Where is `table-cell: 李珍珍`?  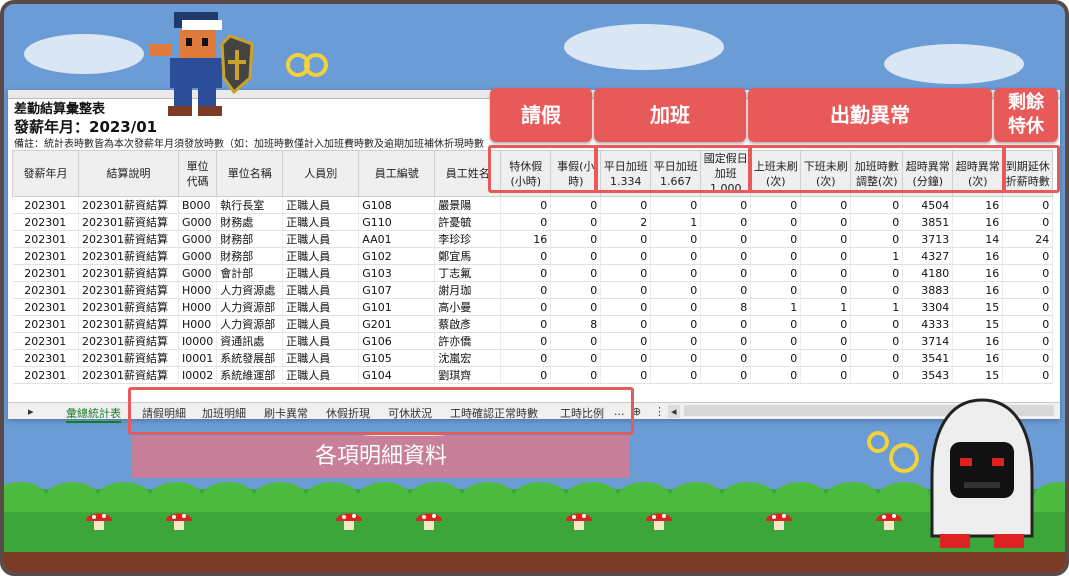 table-cell: 李珍珍 is located at coordinates (468, 239).